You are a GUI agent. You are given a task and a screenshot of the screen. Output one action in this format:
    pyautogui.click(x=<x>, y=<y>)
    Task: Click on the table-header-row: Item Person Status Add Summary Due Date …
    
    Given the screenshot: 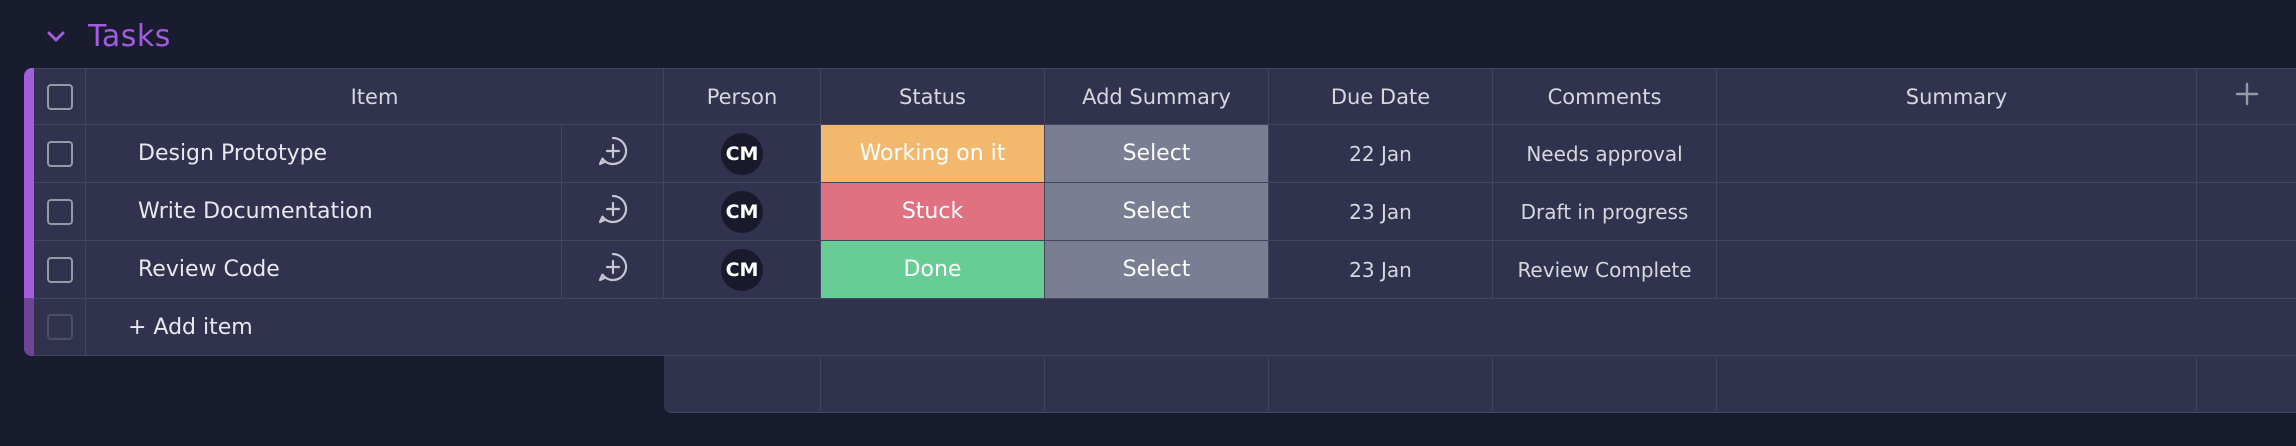 What is the action you would take?
    pyautogui.click(x=1165, y=96)
    